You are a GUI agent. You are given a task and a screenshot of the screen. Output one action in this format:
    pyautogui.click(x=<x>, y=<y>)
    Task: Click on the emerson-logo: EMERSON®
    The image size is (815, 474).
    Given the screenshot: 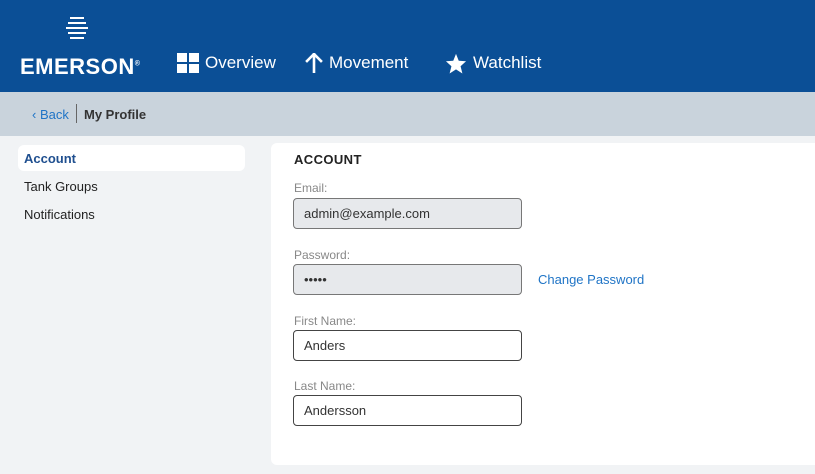 What is the action you would take?
    pyautogui.click(x=80, y=46)
    